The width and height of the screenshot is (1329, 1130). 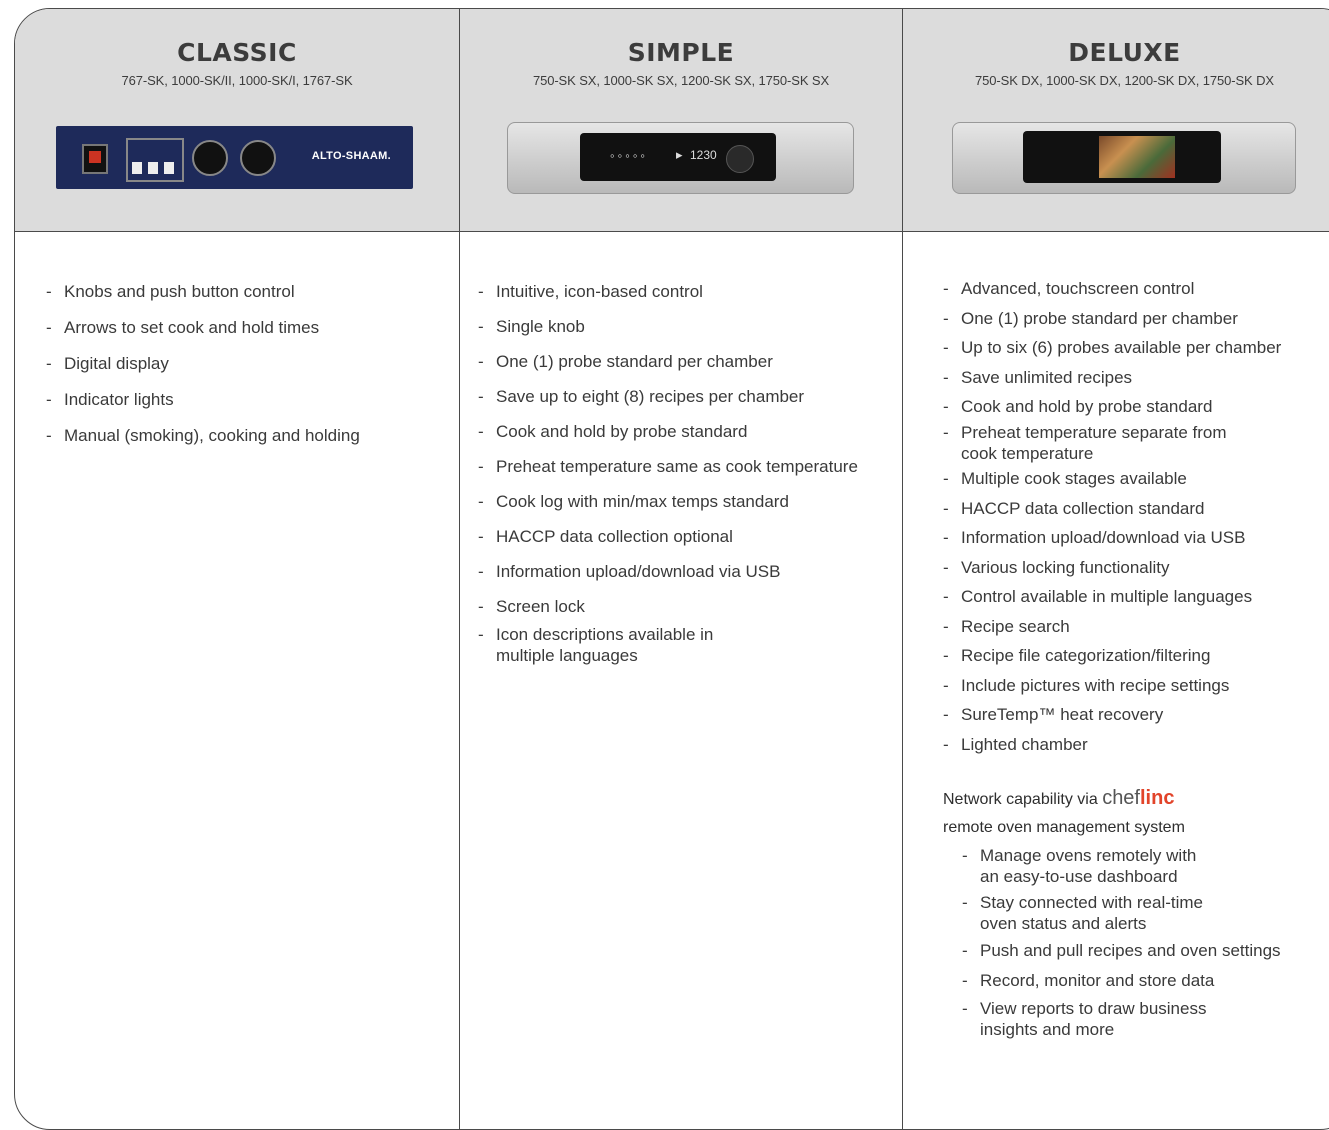 What do you see at coordinates (1133, 597) in the screenshot?
I see `list-item: - Control available in multiple languages` at bounding box center [1133, 597].